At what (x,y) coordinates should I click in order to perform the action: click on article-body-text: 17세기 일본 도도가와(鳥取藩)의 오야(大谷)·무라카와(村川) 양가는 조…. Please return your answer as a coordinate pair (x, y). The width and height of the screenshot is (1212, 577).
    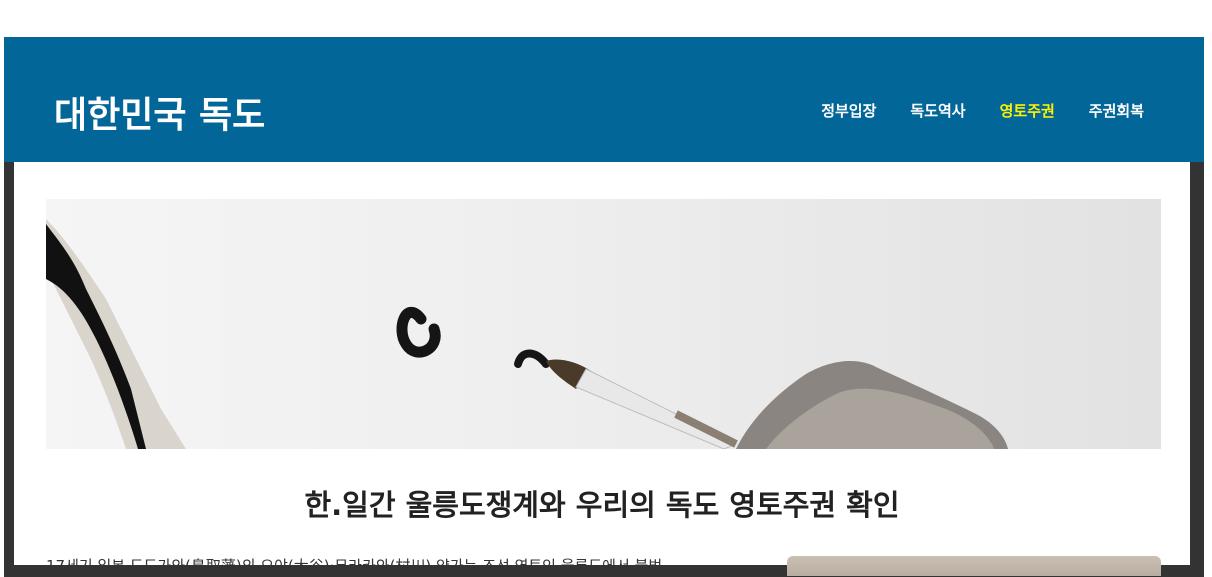
    Looking at the image, I should click on (354, 566).